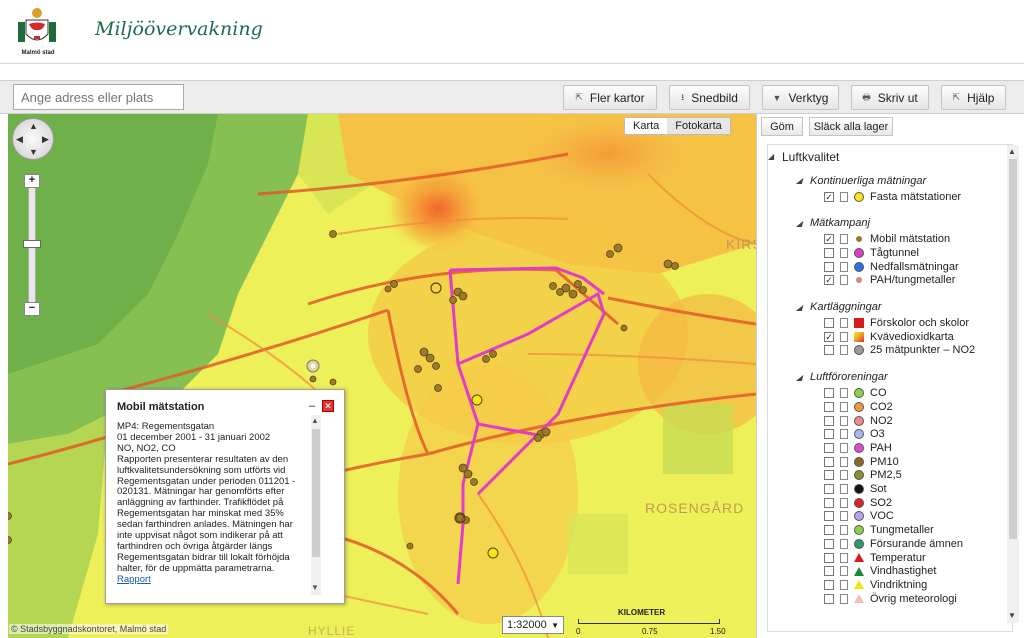 The image size is (1024, 638). I want to click on pan-up-icon: ▲, so click(33, 126).